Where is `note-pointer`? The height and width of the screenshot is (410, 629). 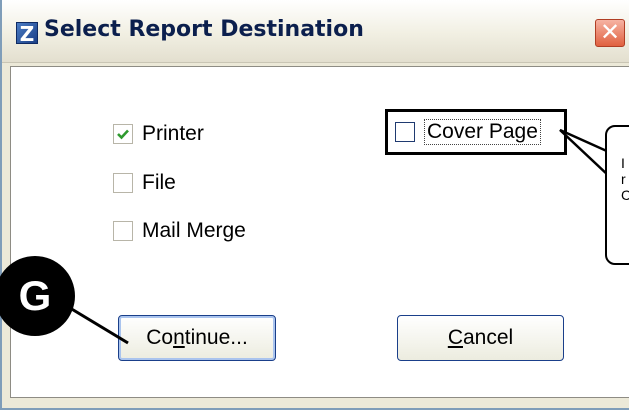 note-pointer is located at coordinates (585, 153).